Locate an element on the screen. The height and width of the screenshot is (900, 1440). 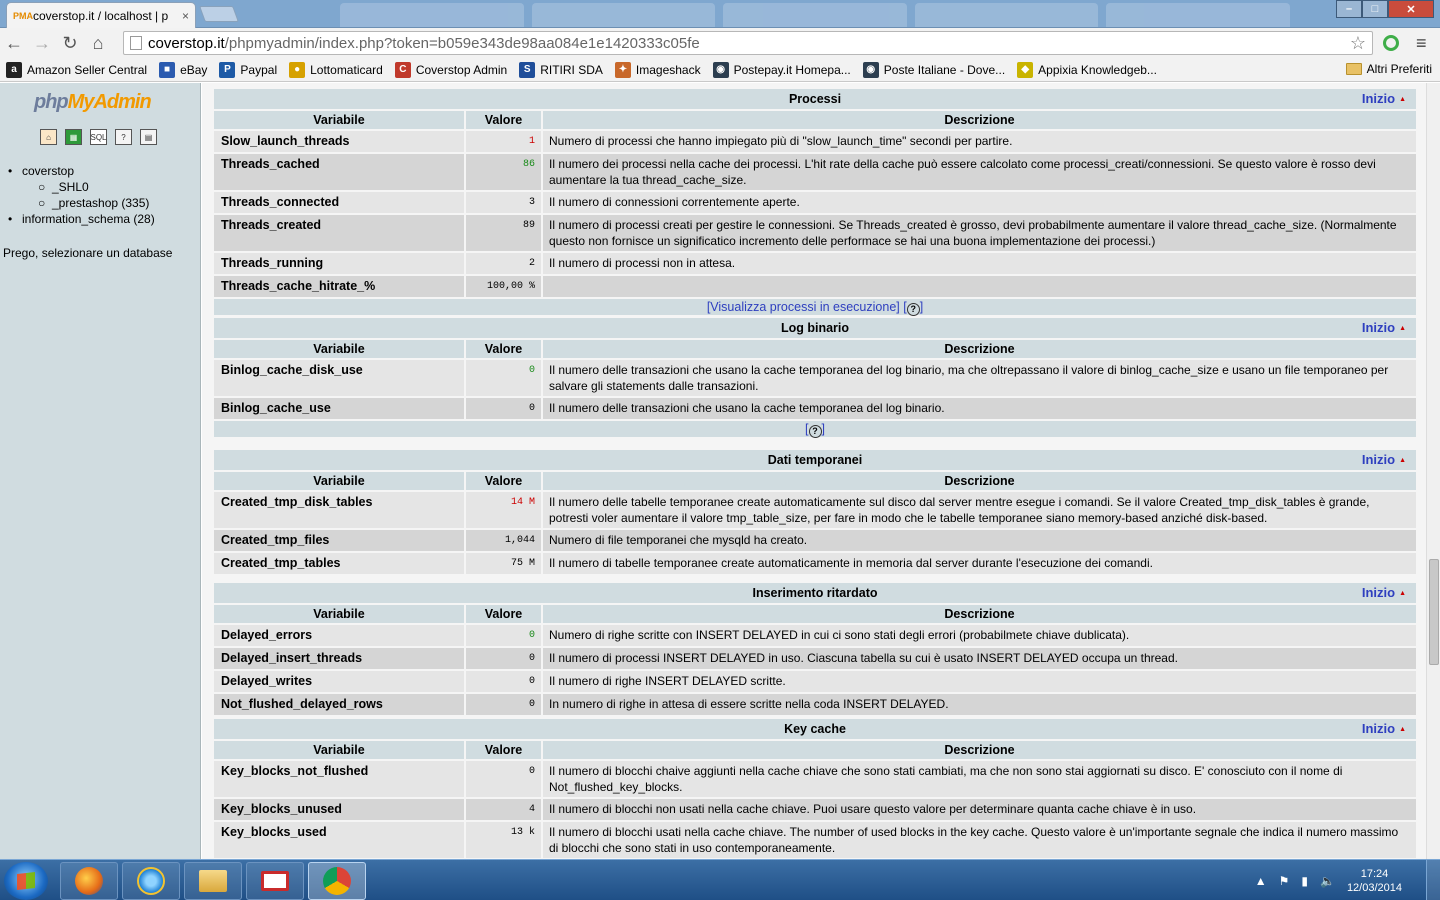
show-processes-link: [Visualizza processi in esecuzione] is located at coordinates (803, 307).